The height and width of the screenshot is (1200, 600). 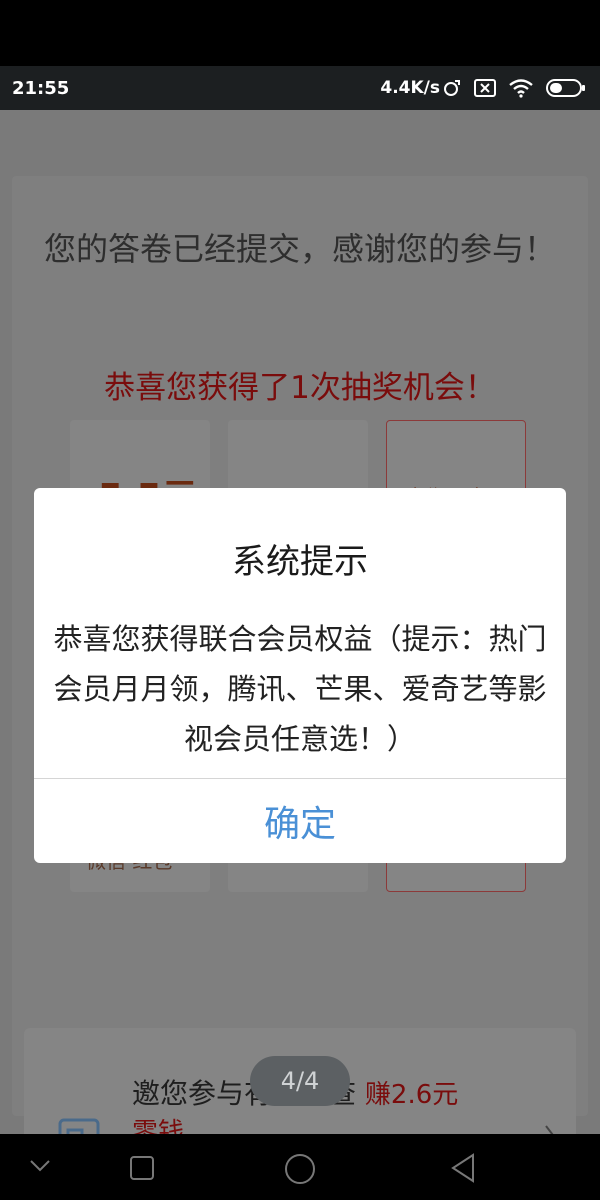 I want to click on sim-off-icon, so click(x=485, y=88).